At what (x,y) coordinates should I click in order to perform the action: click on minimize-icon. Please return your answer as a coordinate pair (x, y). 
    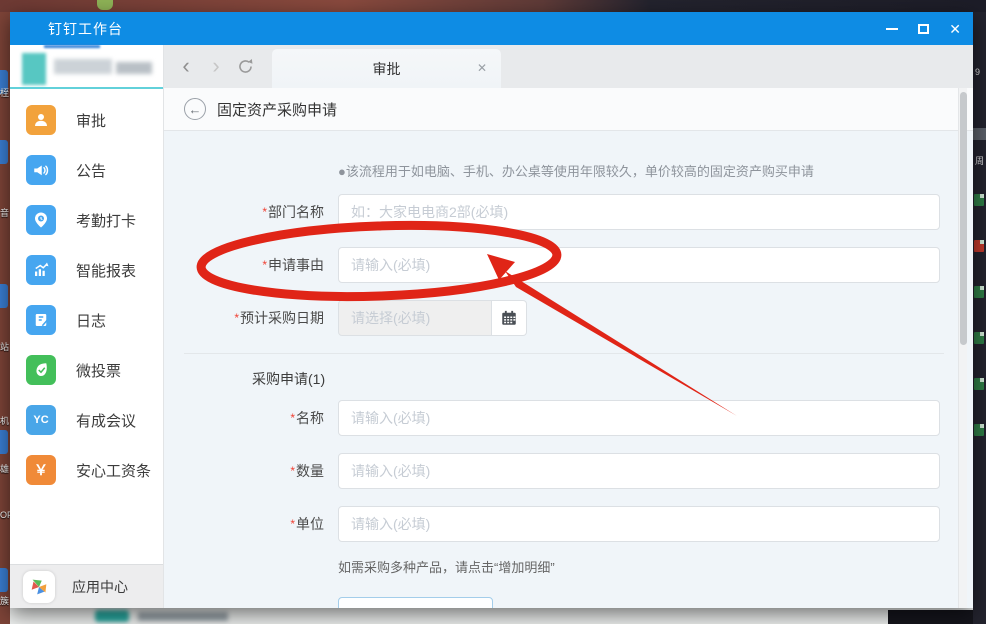
    Looking at the image, I should click on (892, 28).